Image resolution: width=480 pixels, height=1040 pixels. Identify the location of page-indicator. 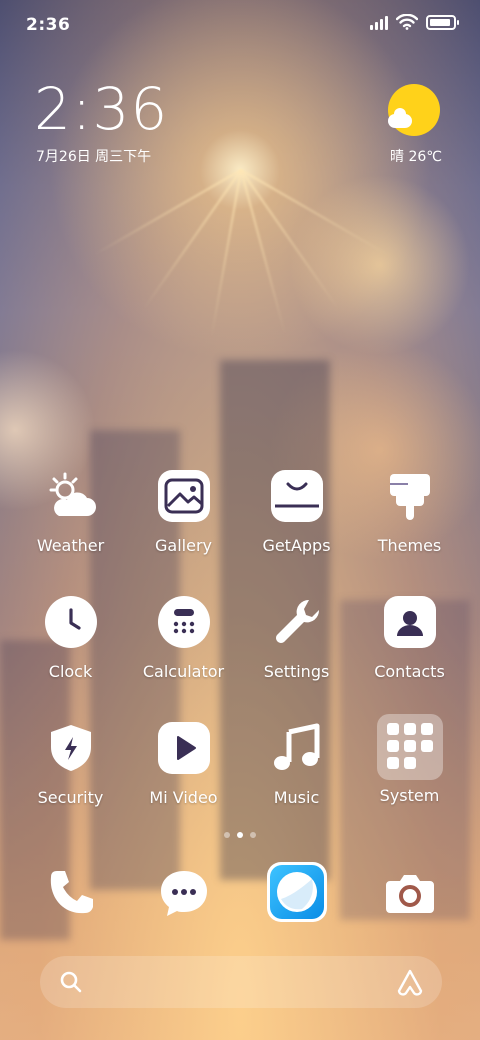
(240, 835).